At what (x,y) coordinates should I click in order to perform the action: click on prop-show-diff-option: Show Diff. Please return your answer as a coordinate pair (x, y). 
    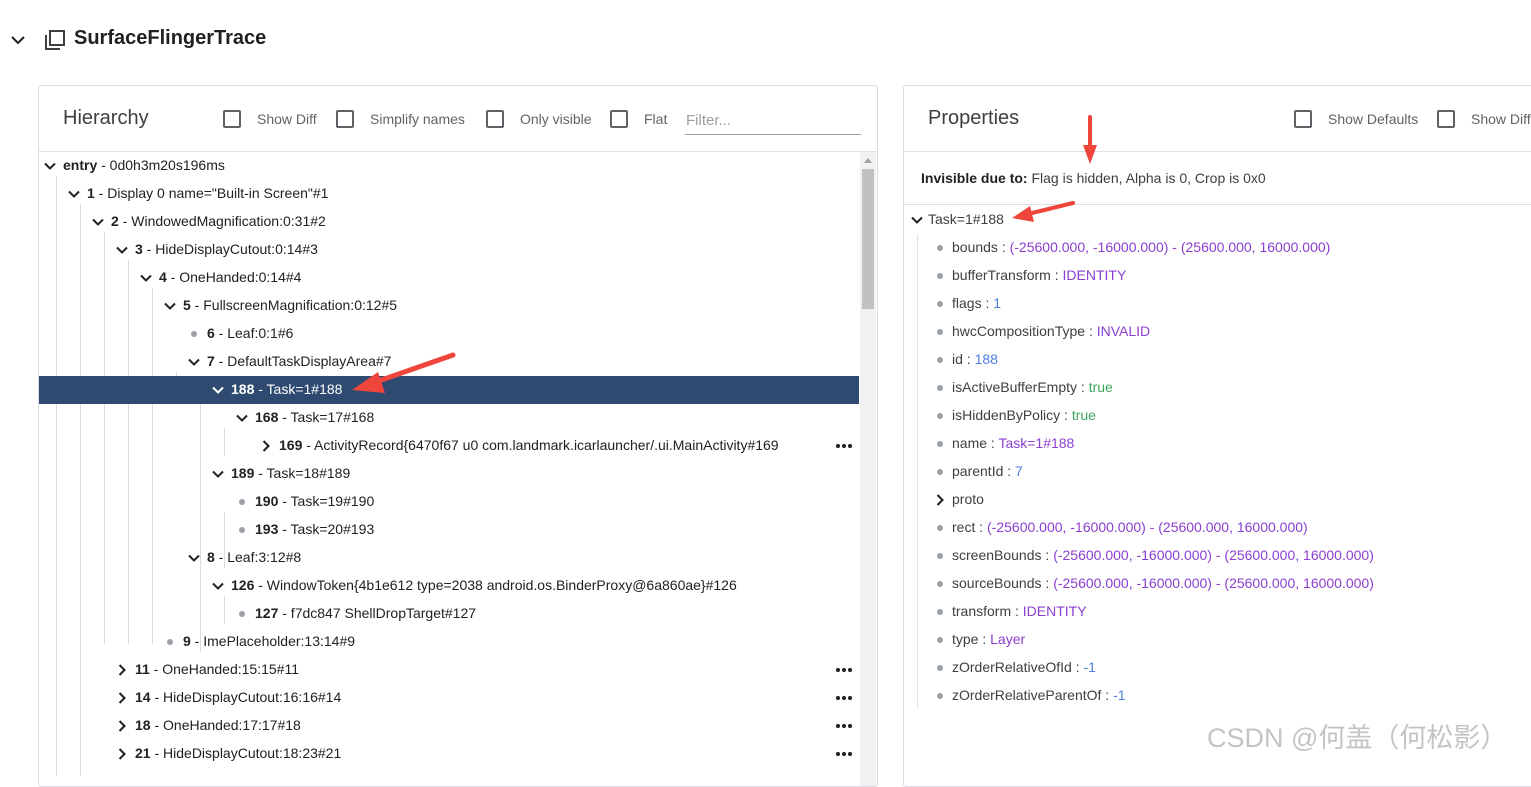
    Looking at the image, I should click on (1484, 119).